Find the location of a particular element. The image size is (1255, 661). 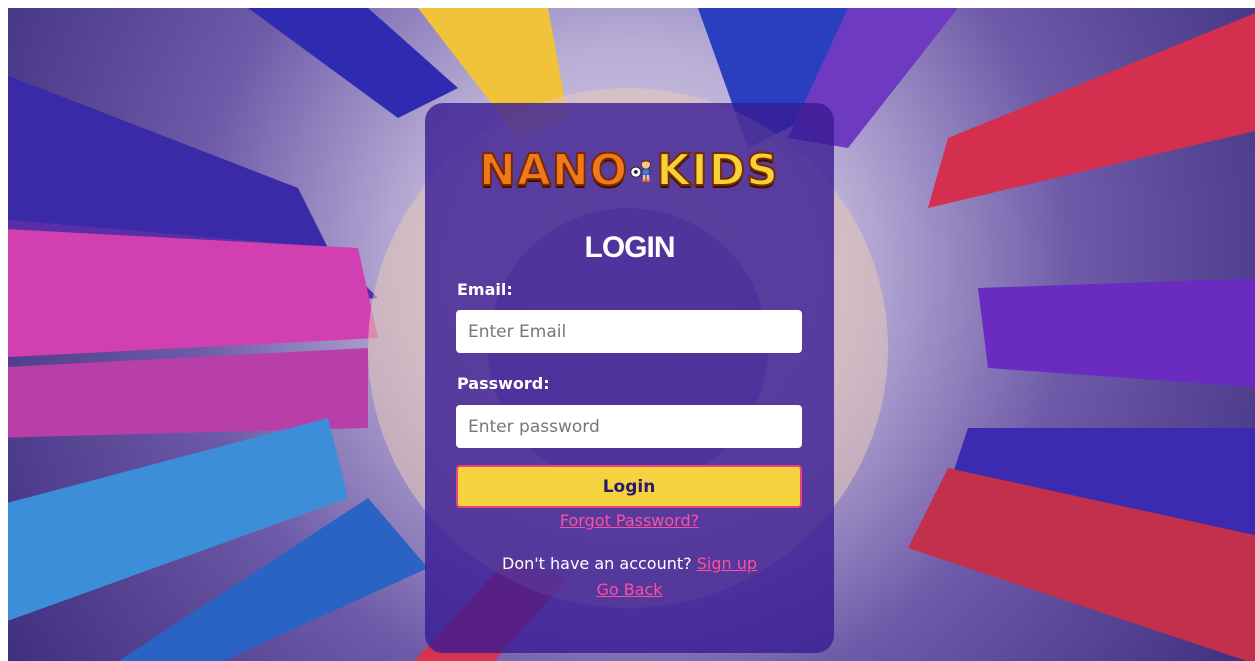

forgot-password-link: Forgot Password? is located at coordinates (629, 520).